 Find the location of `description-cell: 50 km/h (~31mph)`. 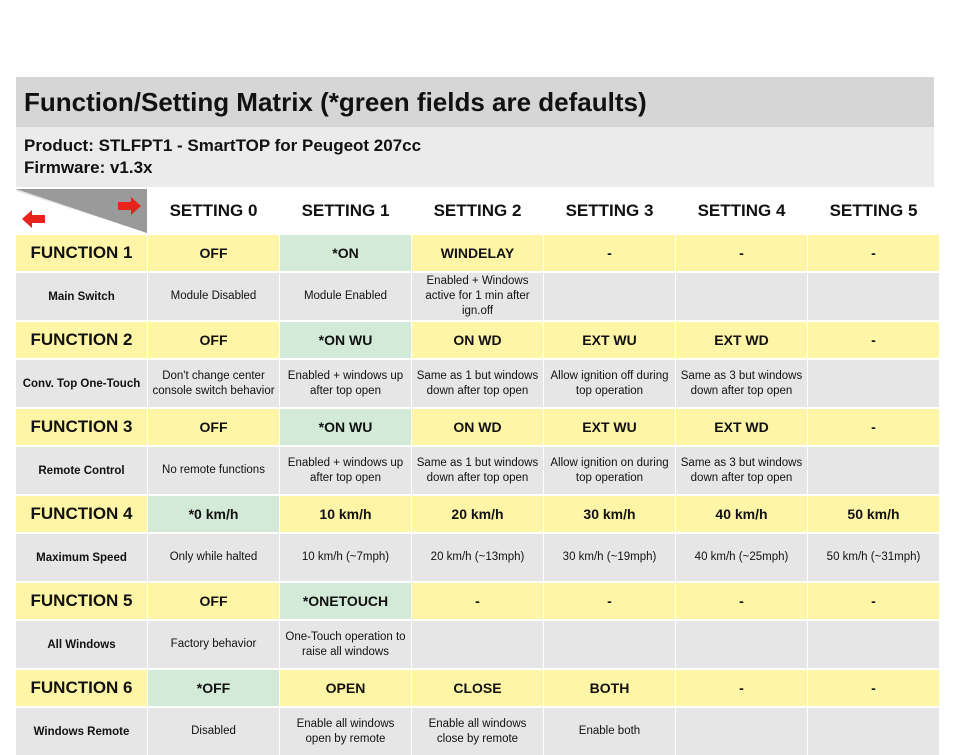

description-cell: 50 km/h (~31mph) is located at coordinates (873, 557).